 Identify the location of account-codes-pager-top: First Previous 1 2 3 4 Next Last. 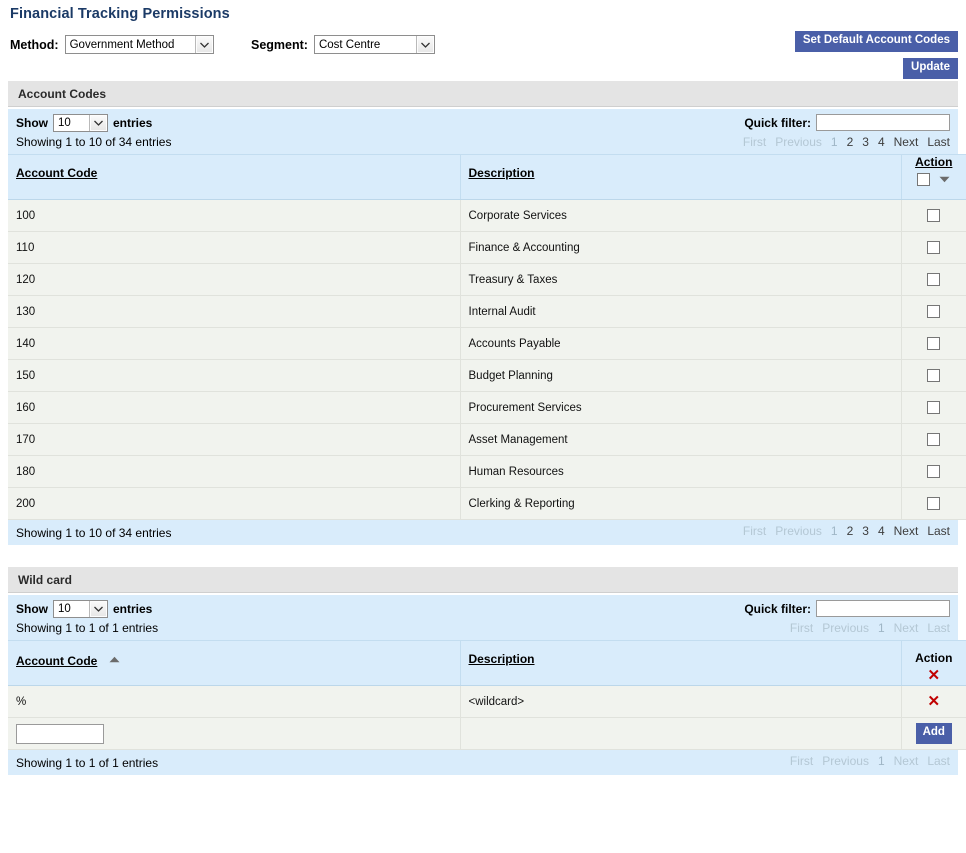
(846, 142).